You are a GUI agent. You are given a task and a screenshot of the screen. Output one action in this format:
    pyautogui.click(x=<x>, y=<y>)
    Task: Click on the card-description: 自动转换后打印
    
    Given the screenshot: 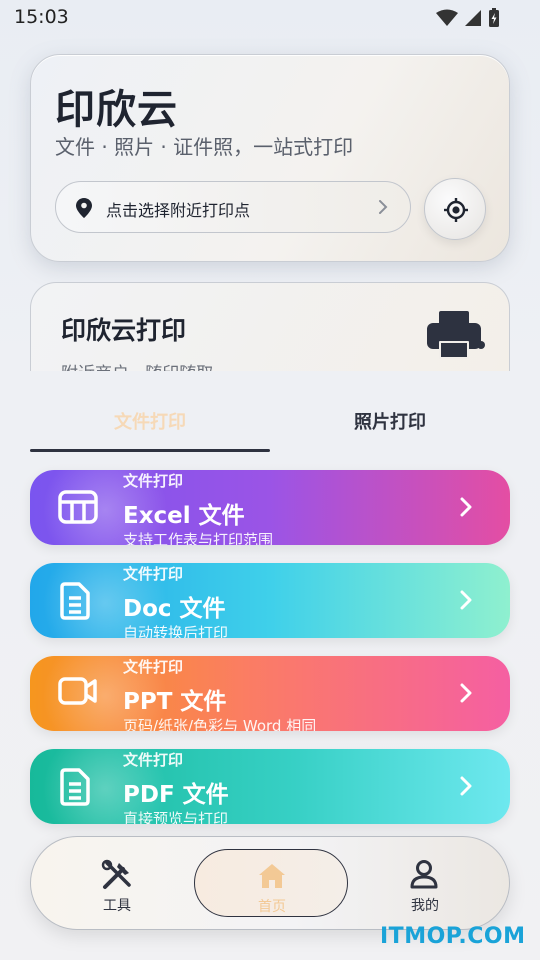 What is the action you would take?
    pyautogui.click(x=176, y=631)
    